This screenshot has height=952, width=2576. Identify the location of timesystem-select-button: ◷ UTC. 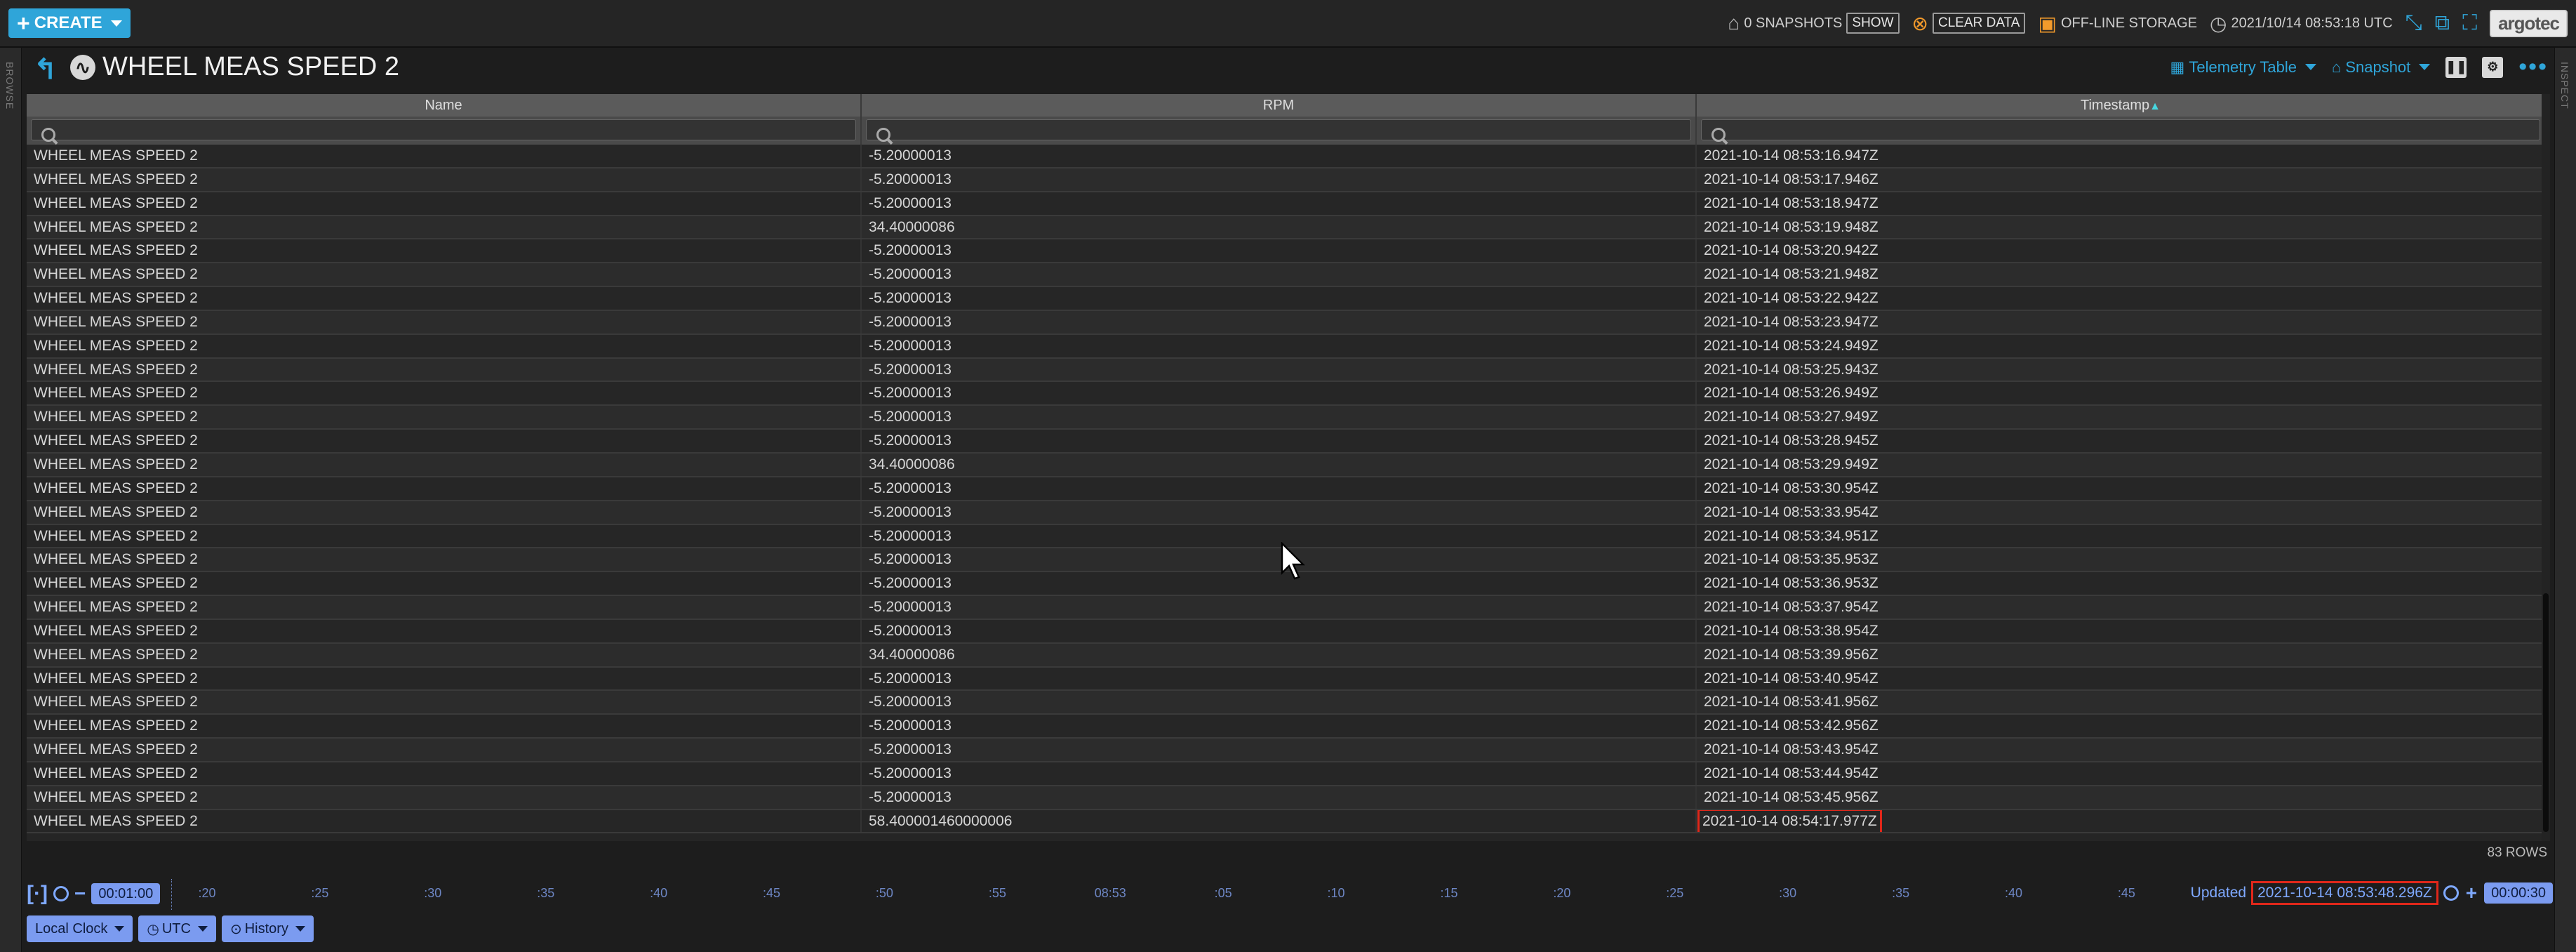
(177, 929).